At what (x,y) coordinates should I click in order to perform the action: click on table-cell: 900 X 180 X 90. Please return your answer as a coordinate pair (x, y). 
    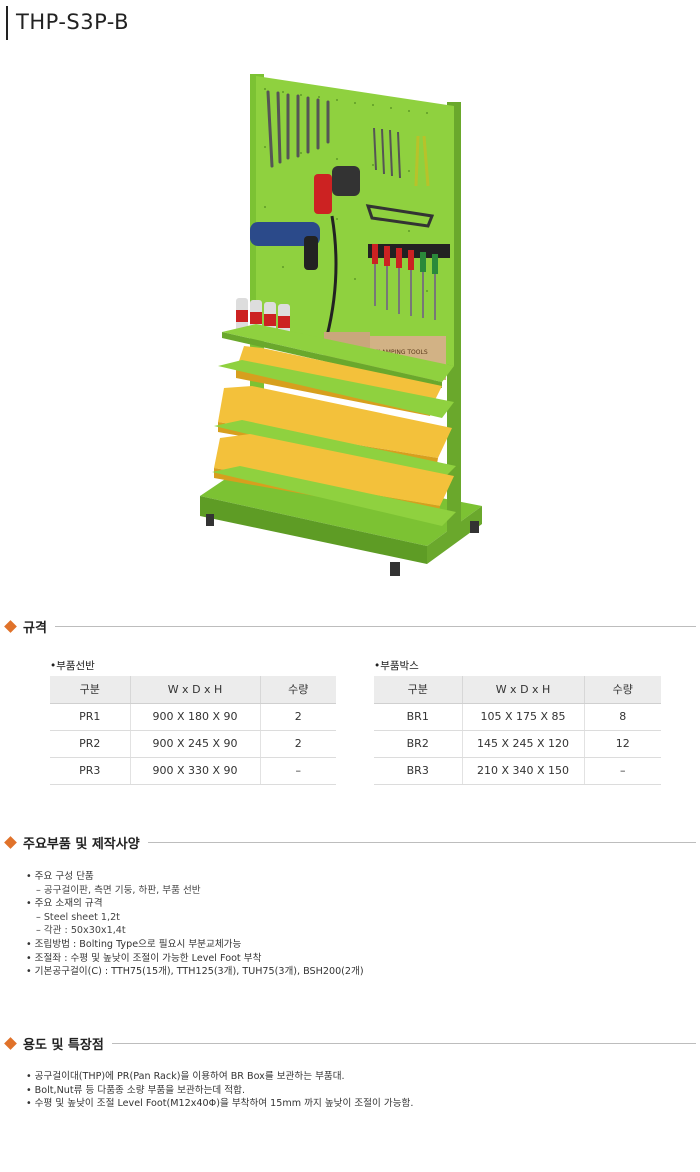
    Looking at the image, I should click on (194, 717).